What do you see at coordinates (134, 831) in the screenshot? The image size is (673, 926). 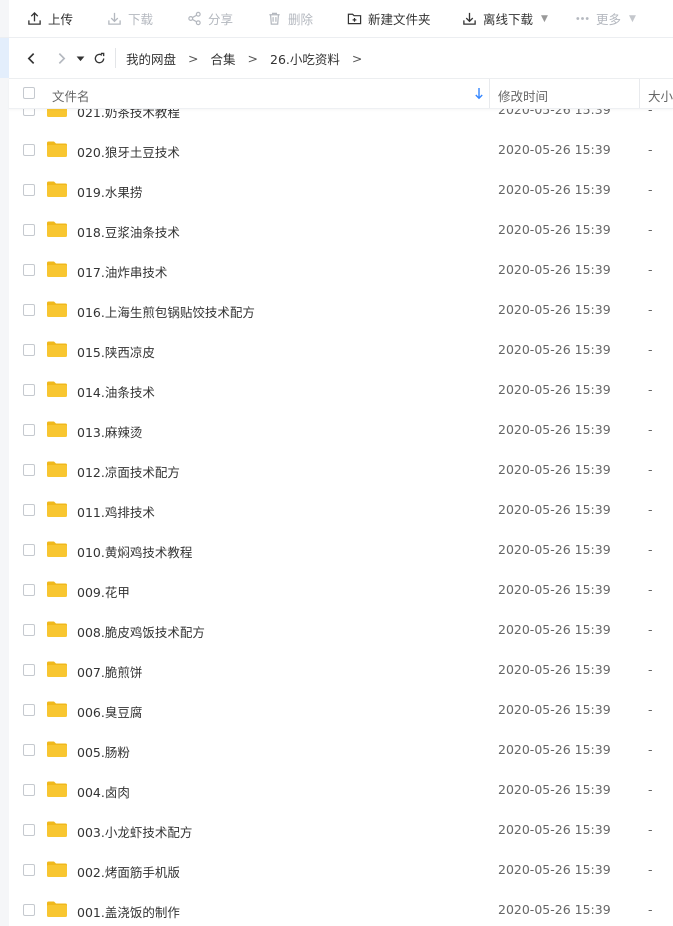 I see `file-name: 003.小龙虾技术配方` at bounding box center [134, 831].